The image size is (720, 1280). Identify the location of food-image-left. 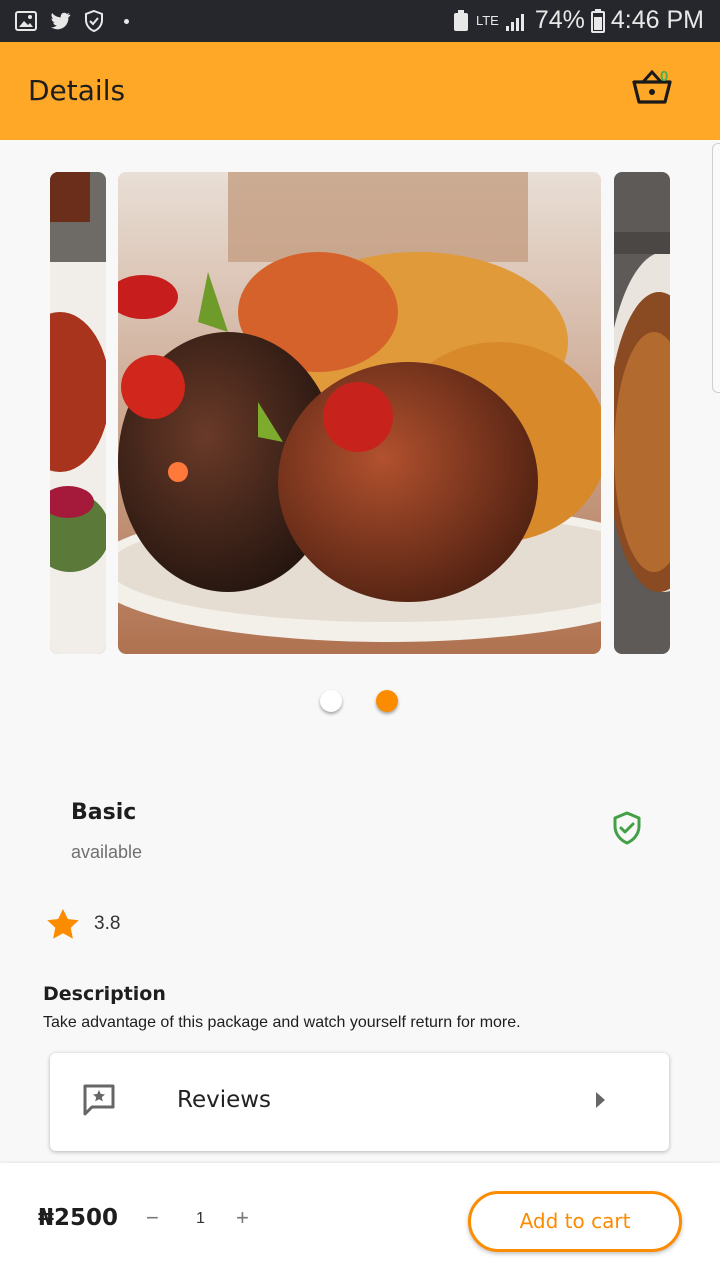
(78, 413).